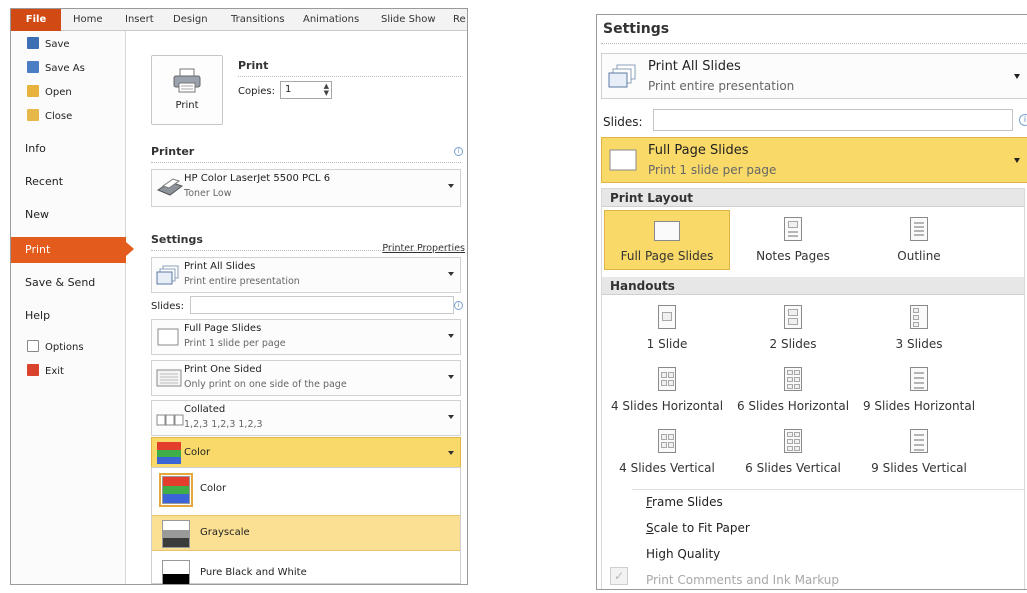  I want to click on handout-4-vertical: 4 Slides Vertical, so click(667, 452).